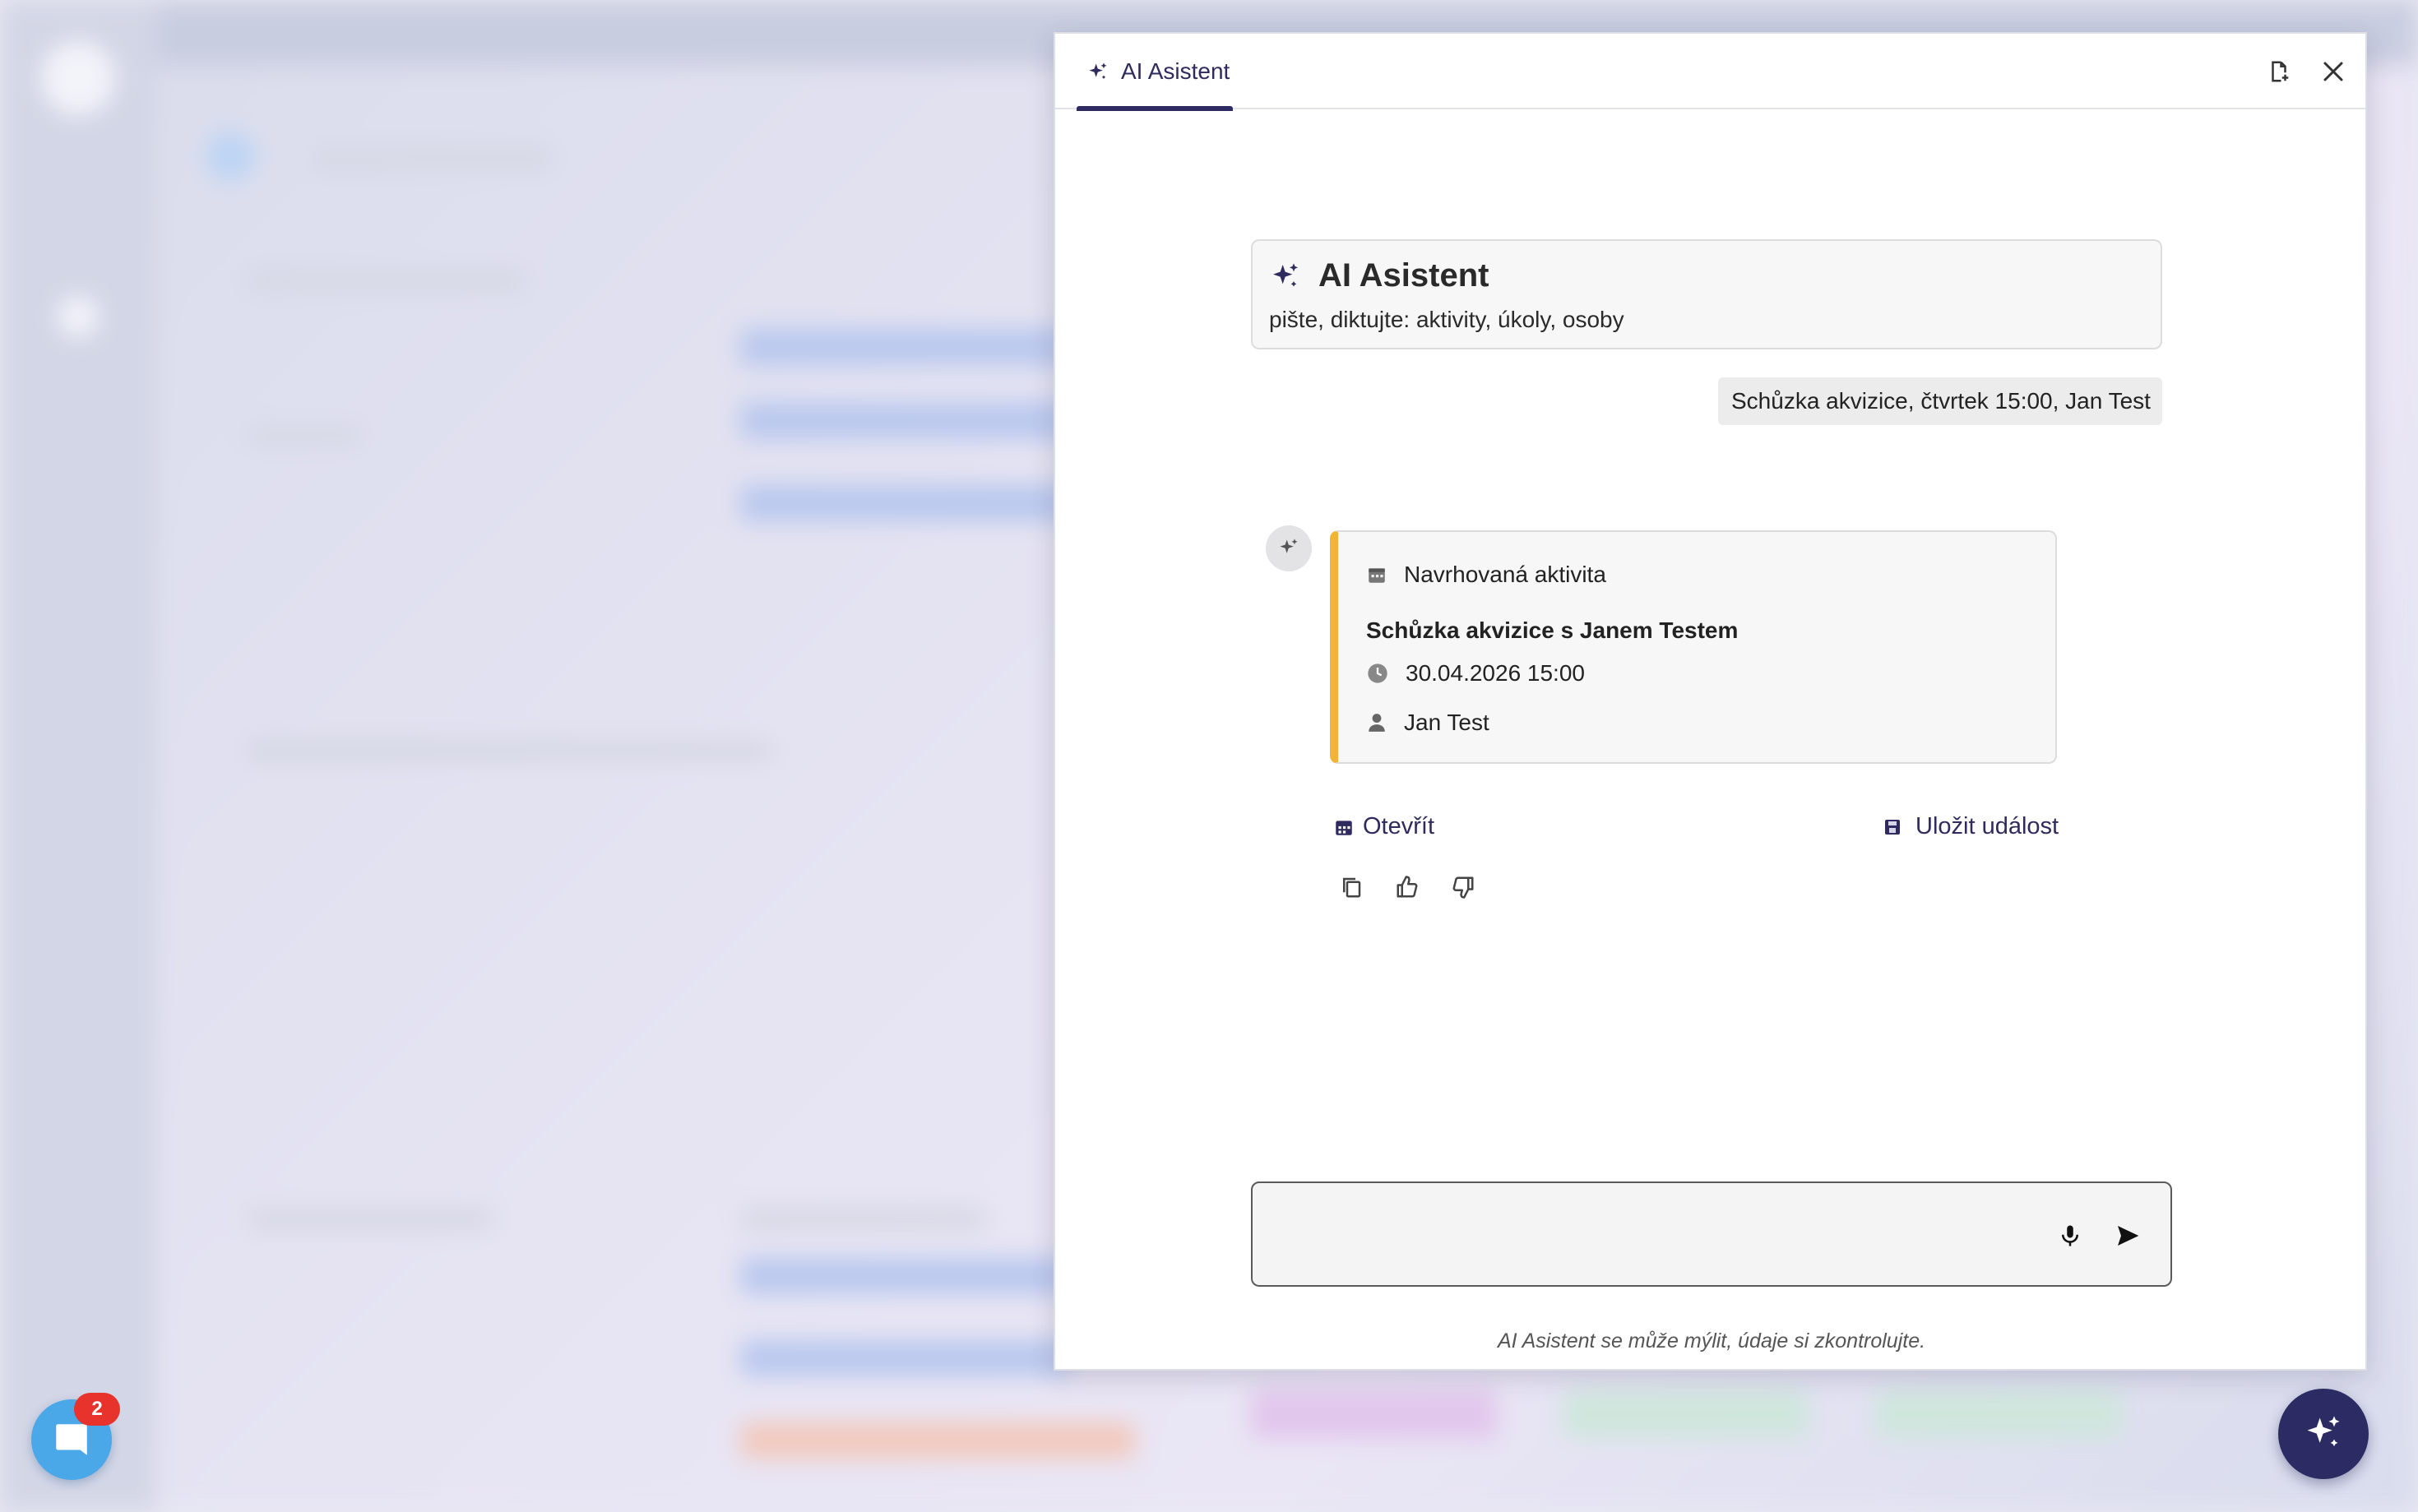  I want to click on activity-person-name: Jan Test, so click(1446, 722).